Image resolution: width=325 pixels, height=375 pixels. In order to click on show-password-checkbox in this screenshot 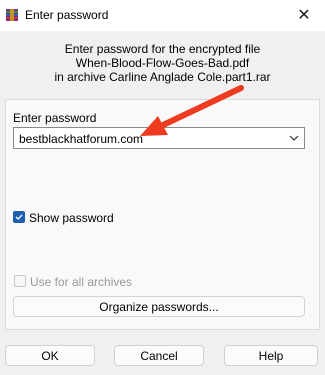, I will do `click(19, 217)`.